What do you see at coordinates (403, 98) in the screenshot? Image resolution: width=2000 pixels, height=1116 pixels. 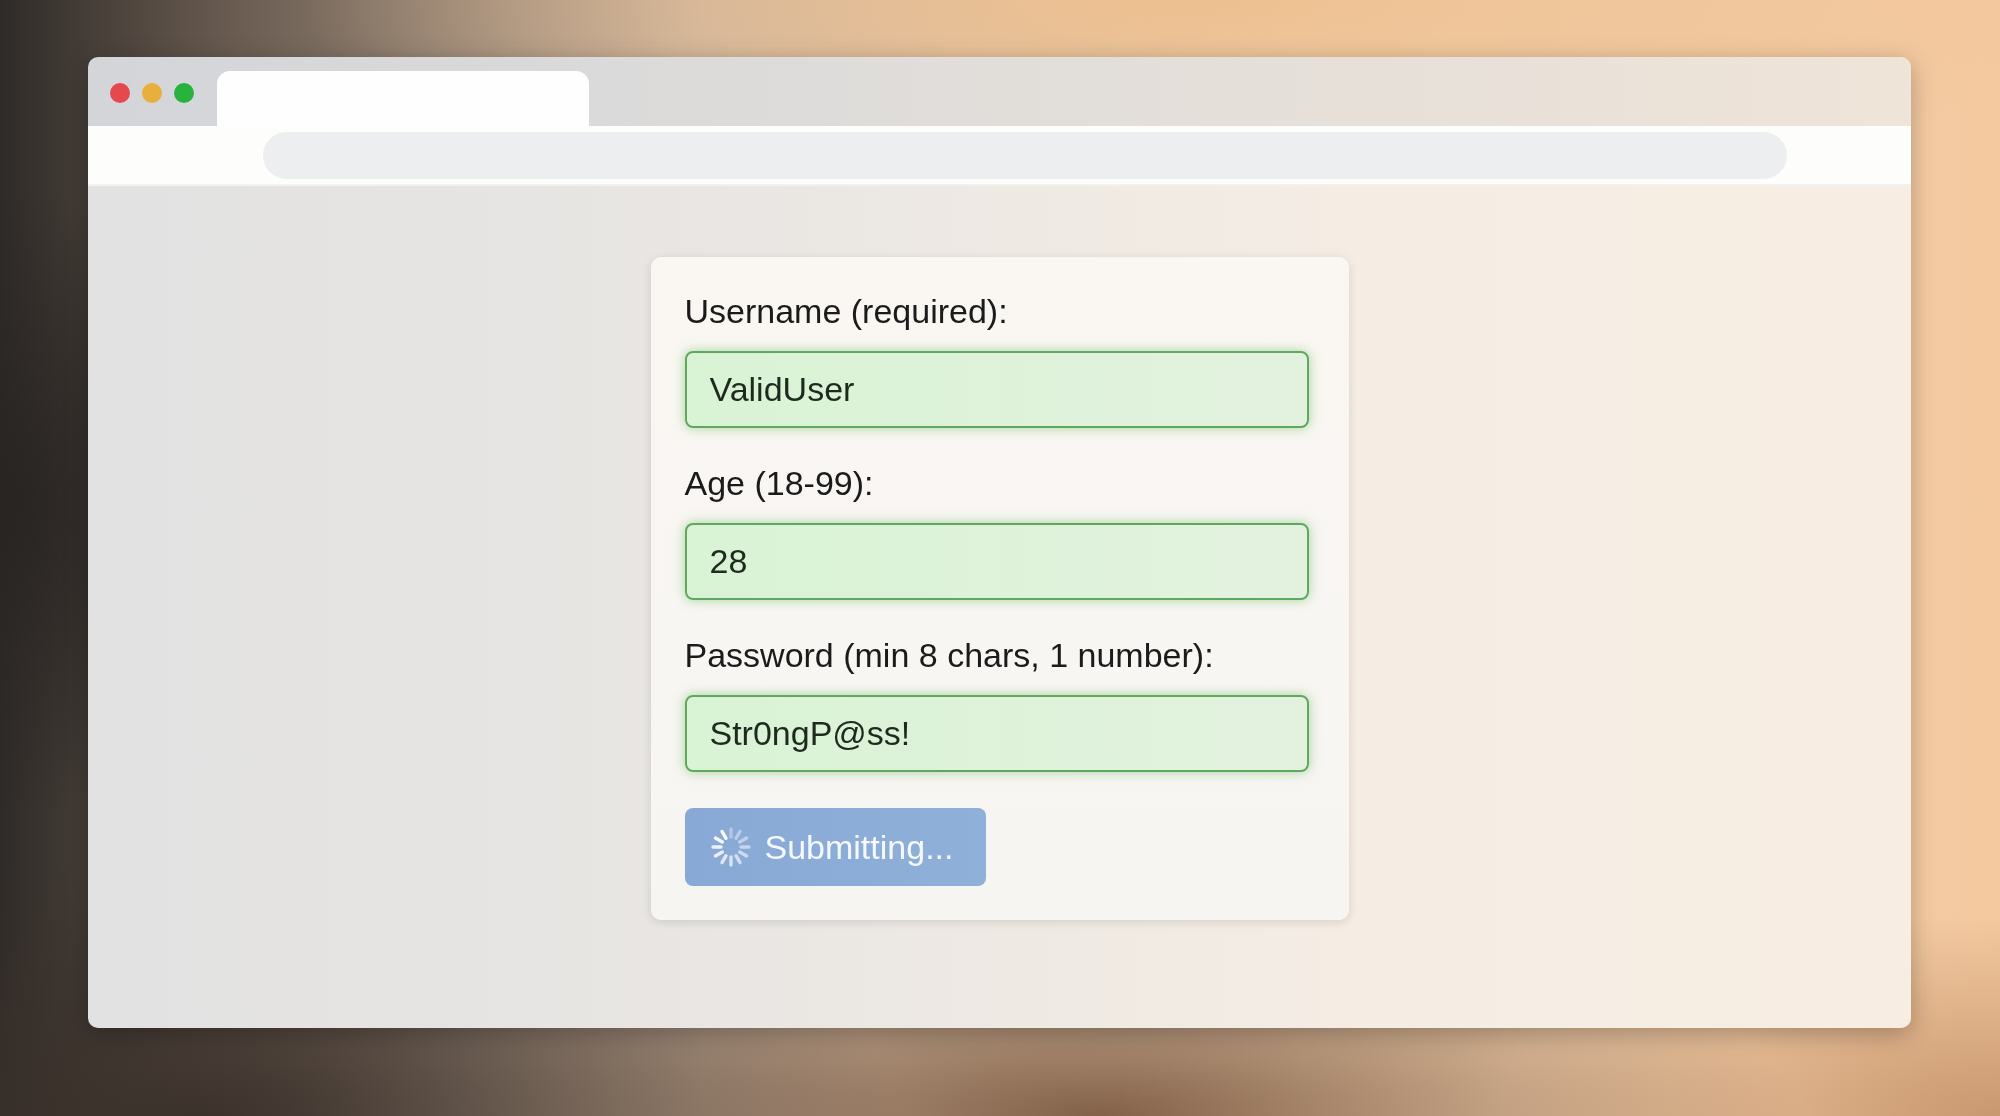 I see `browser-tab` at bounding box center [403, 98].